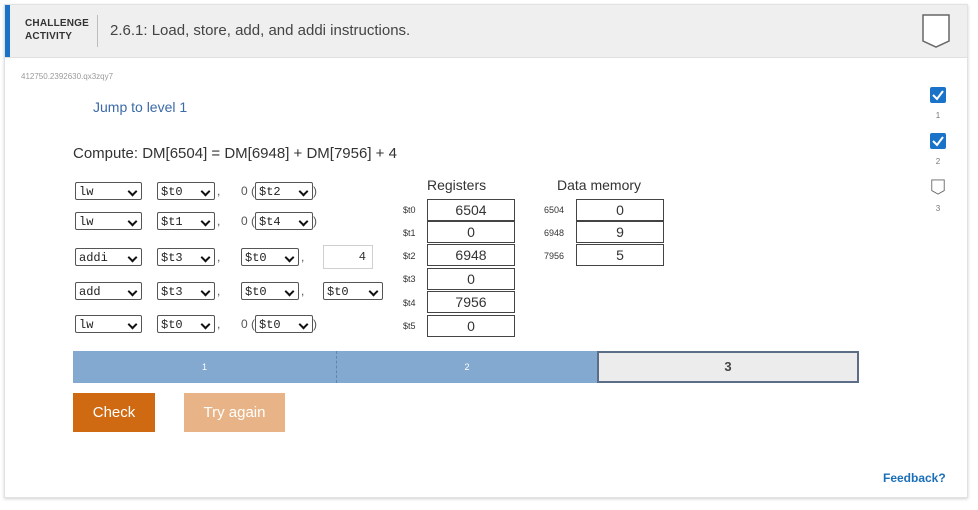 This screenshot has width=978, height=510. I want to click on jump-to-level-link: Jump to level 1, so click(140, 107).